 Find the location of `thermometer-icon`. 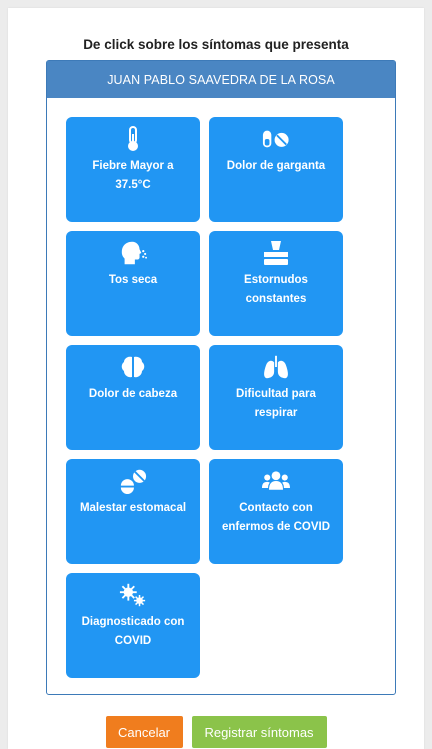

thermometer-icon is located at coordinates (133, 139).